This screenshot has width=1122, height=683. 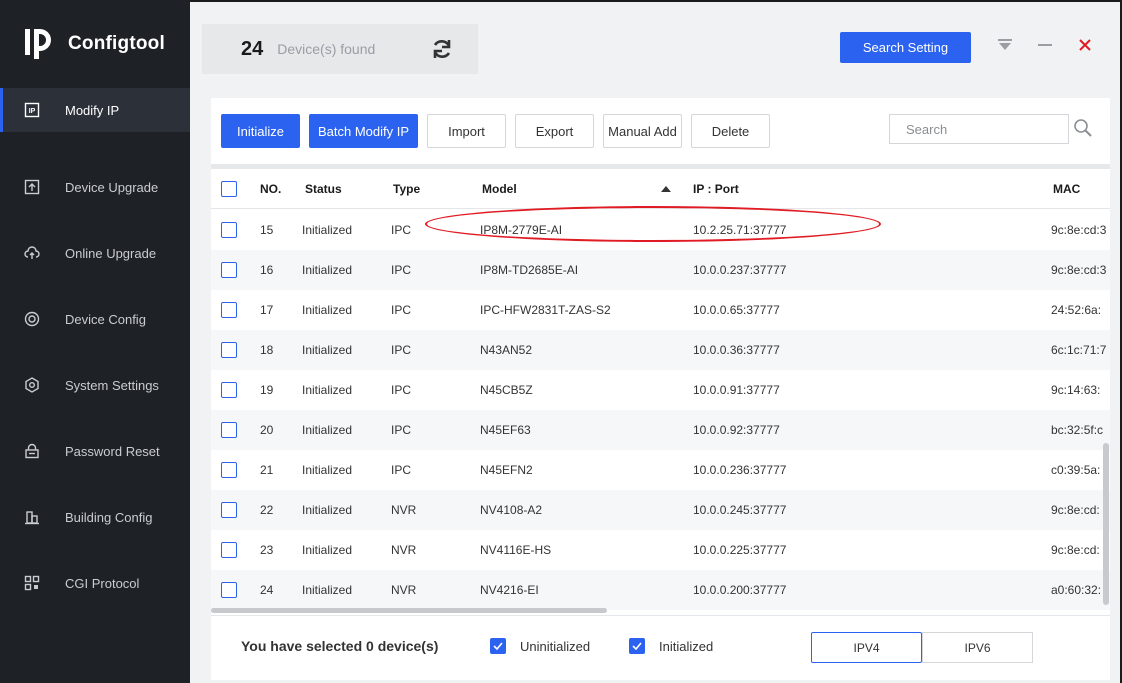 I want to click on horizontal-scrollbar, so click(x=409, y=610).